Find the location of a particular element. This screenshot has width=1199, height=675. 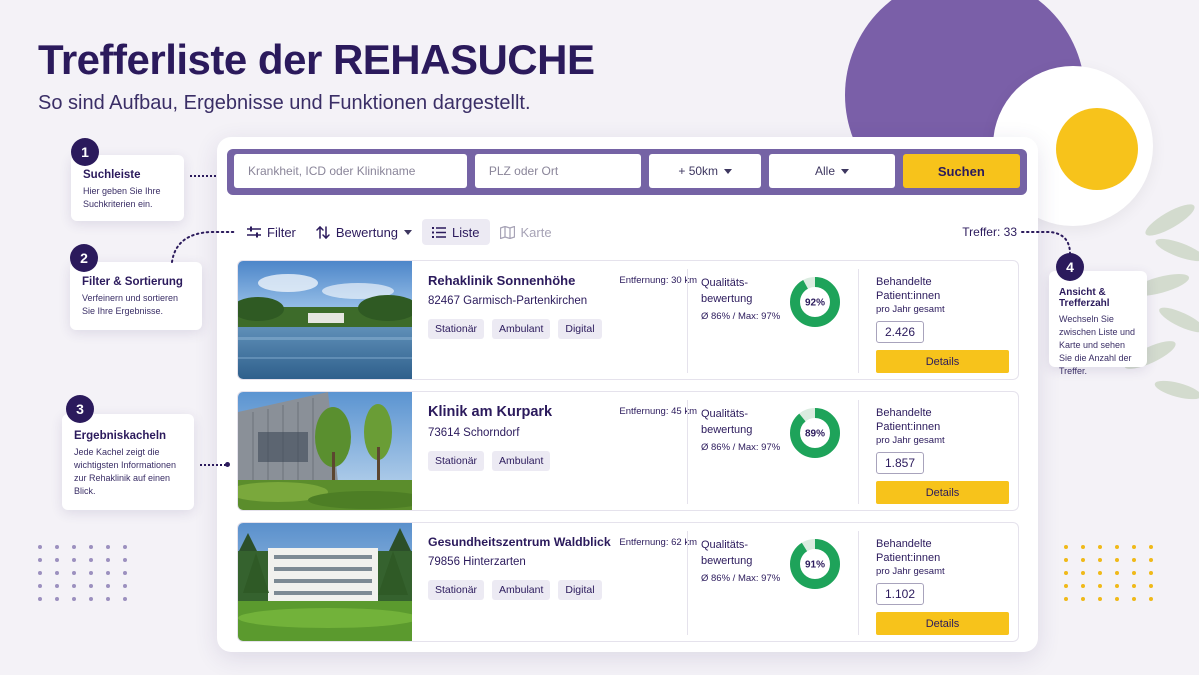

quality-score-ring: 92% is located at coordinates (815, 302).